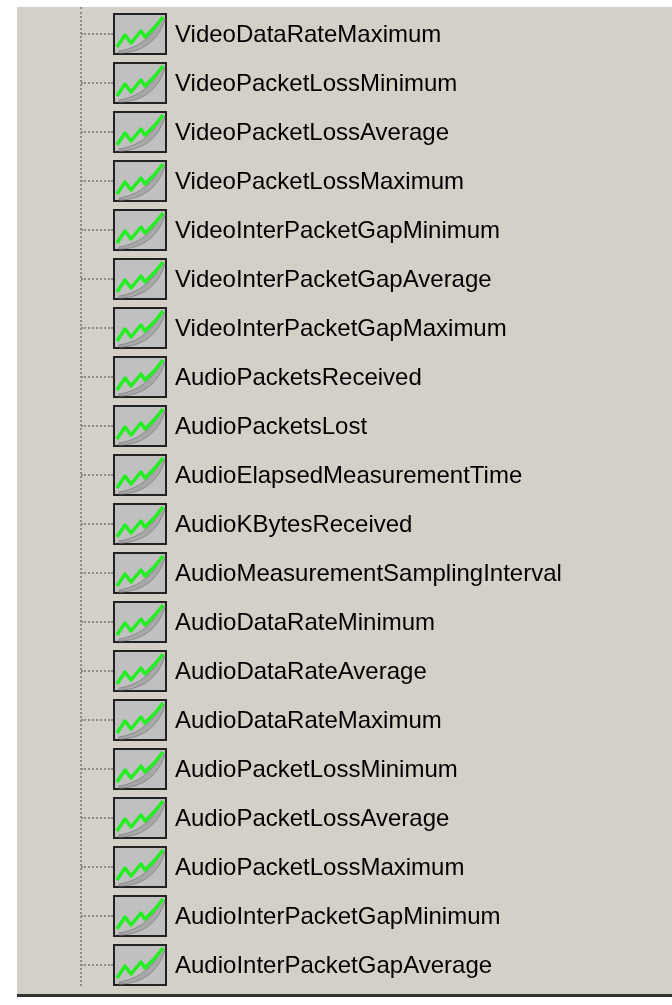  I want to click on tree-item: VideoInterPacketGapAverage, so click(333, 278).